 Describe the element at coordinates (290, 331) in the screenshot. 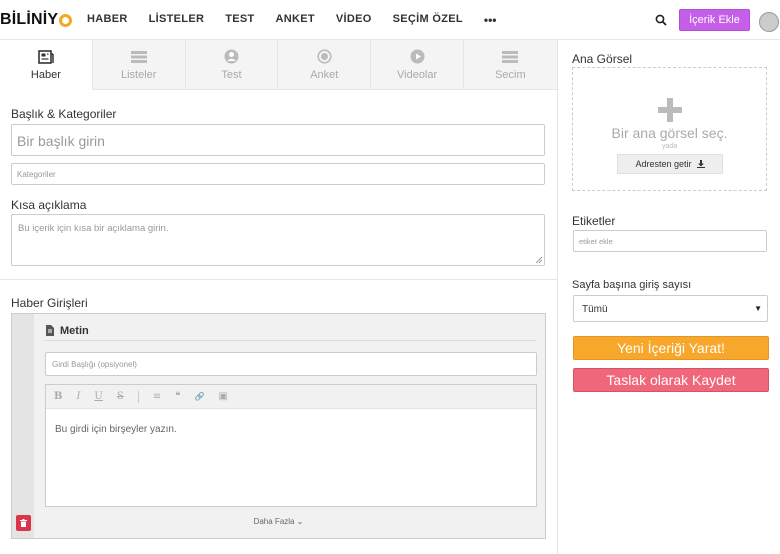

I see `entry-type-header: Metin` at that location.